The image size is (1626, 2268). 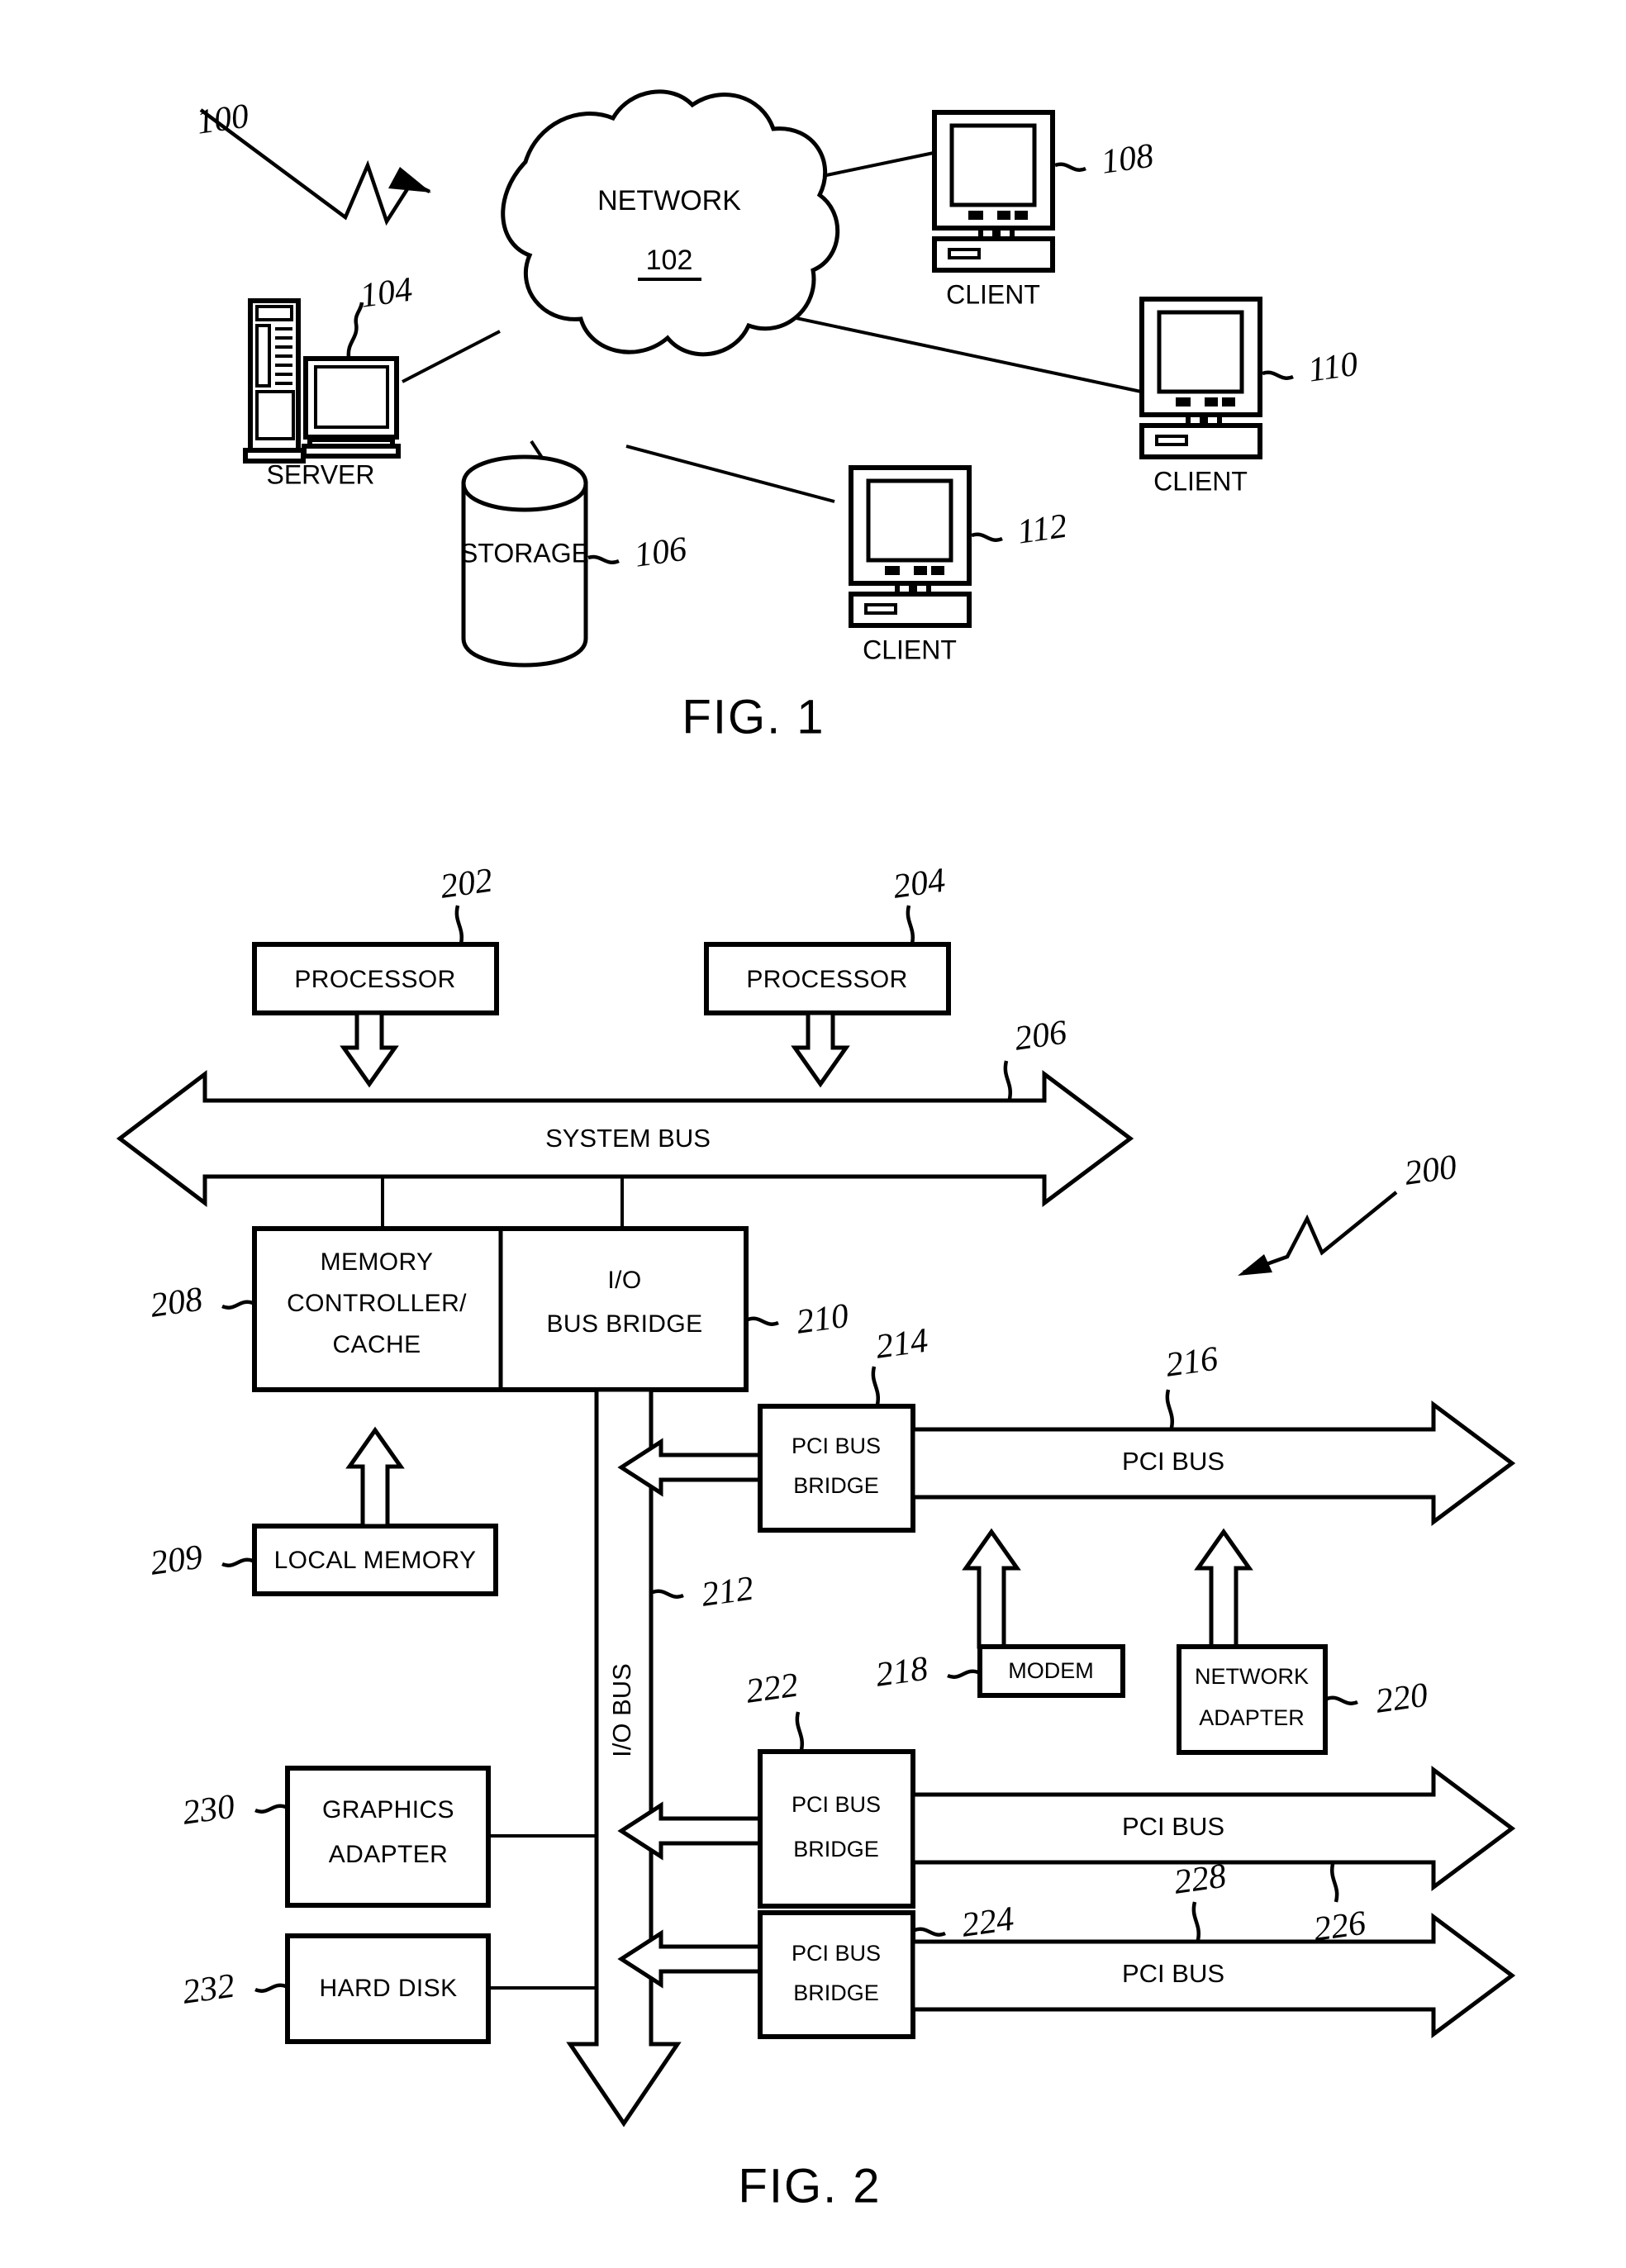 I want to click on ref-label-218: 218, so click(x=901, y=1672).